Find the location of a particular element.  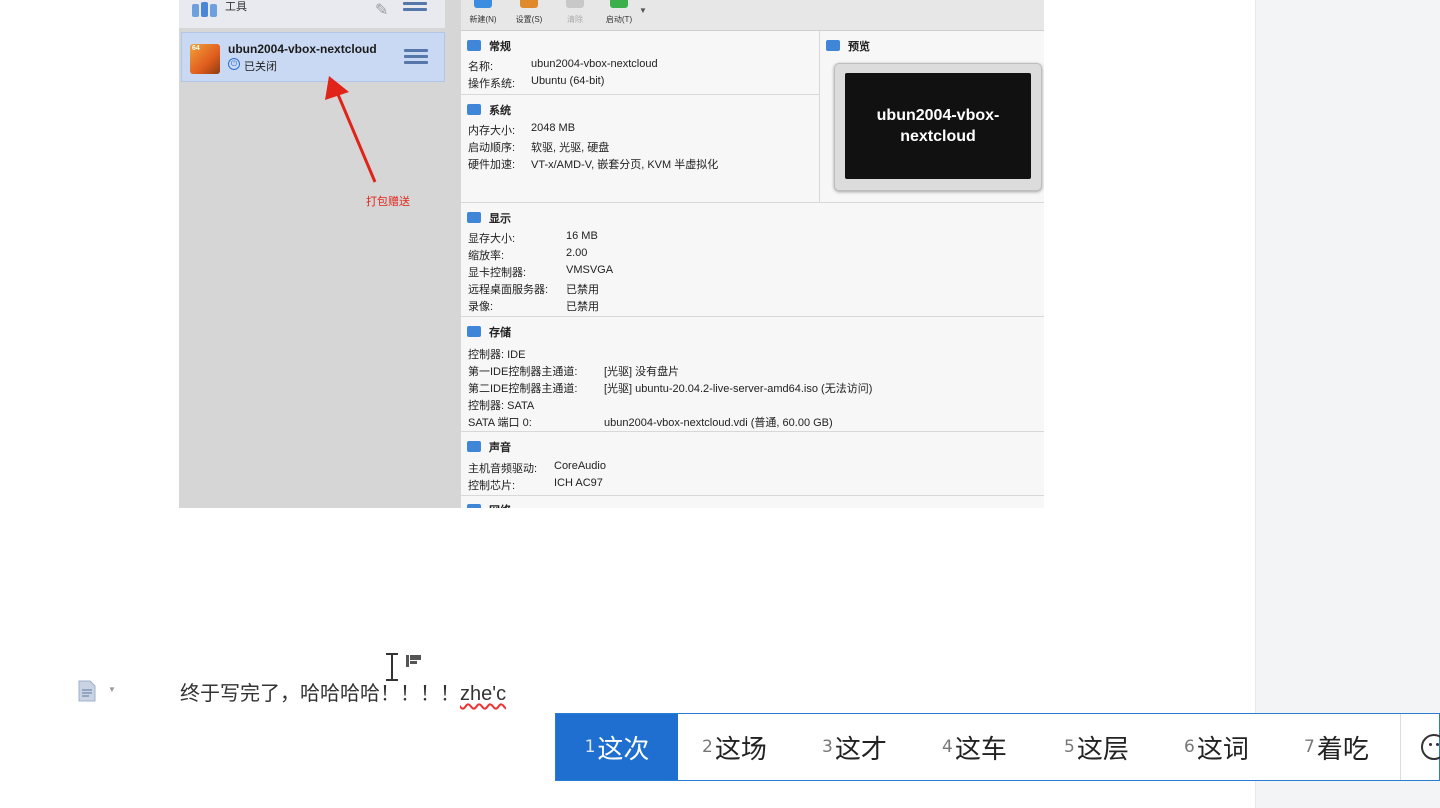

toolbar-button-label: 清除 is located at coordinates (575, 19).